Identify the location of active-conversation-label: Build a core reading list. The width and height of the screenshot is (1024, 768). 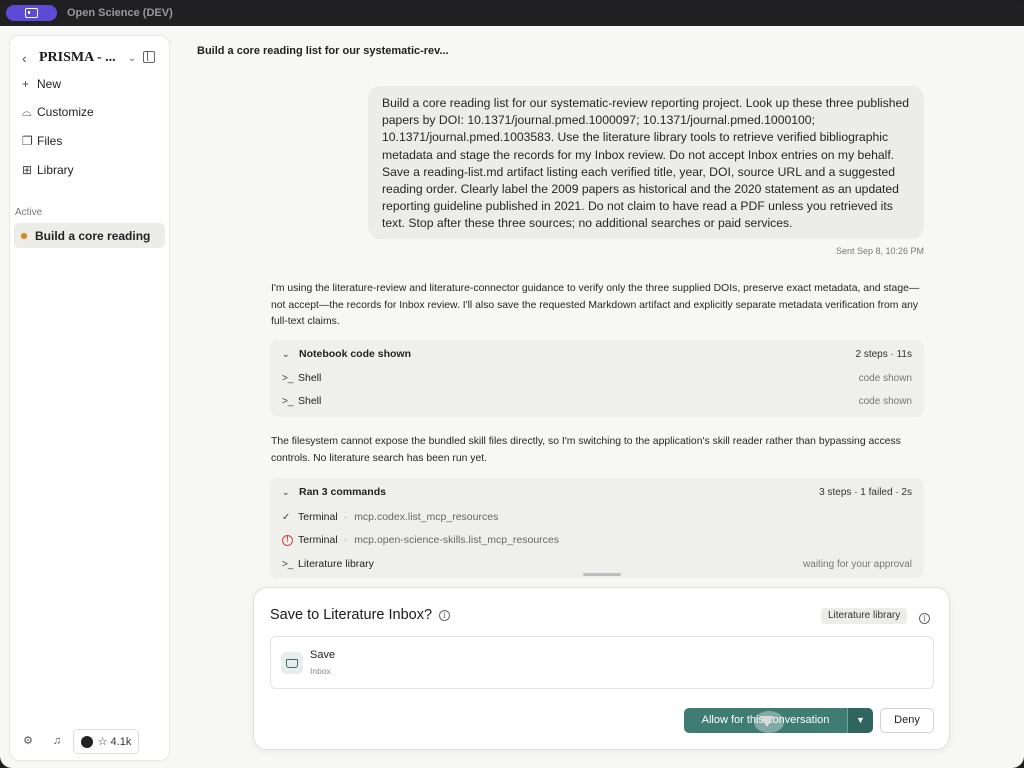
(92, 235).